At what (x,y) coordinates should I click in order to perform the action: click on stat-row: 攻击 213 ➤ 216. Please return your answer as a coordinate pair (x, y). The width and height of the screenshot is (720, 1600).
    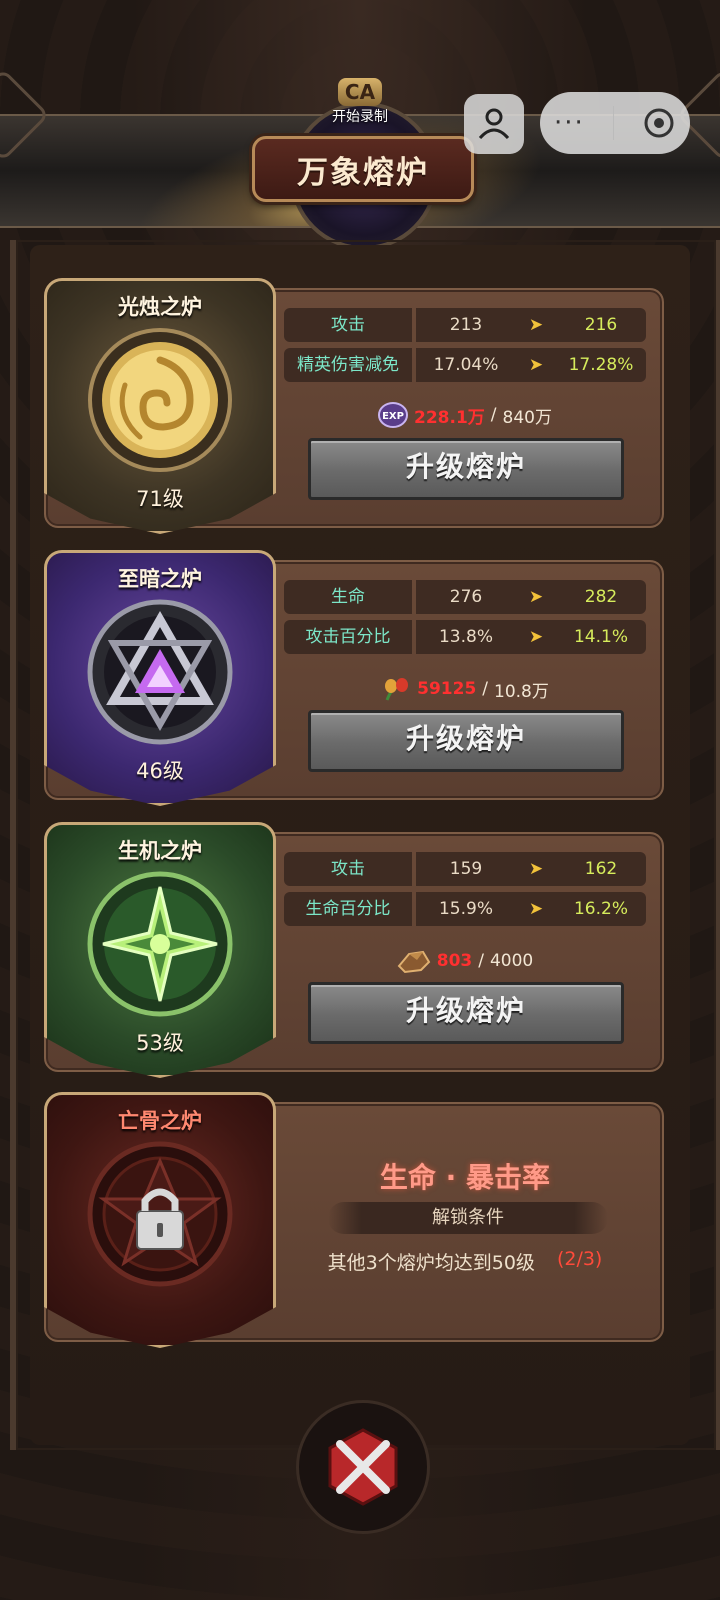
    Looking at the image, I should click on (465, 325).